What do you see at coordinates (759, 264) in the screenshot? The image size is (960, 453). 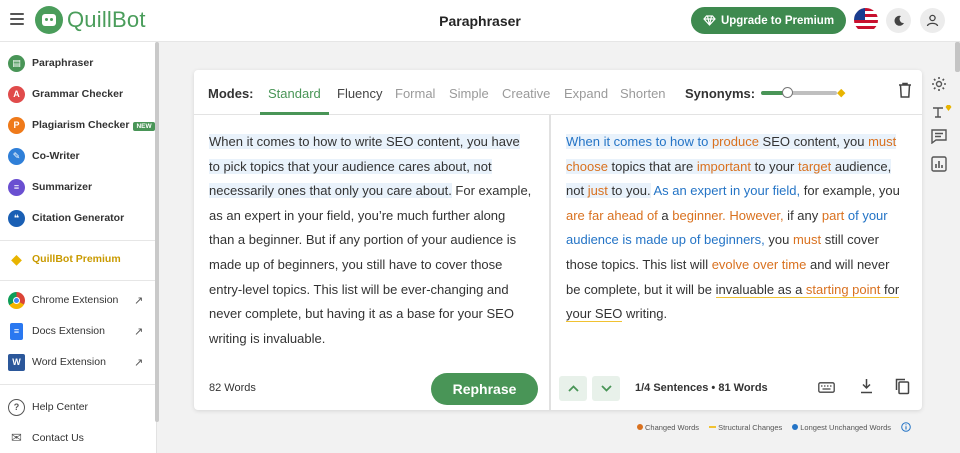 I see `output-segment: evolve over time` at bounding box center [759, 264].